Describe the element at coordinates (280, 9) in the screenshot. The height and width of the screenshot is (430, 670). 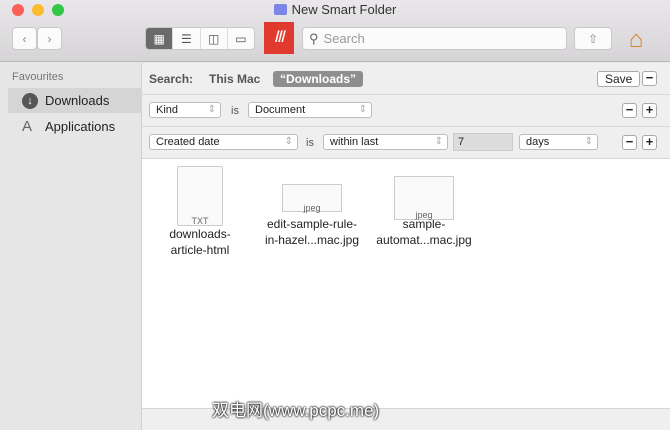
I see `smart-folder-icon` at that location.